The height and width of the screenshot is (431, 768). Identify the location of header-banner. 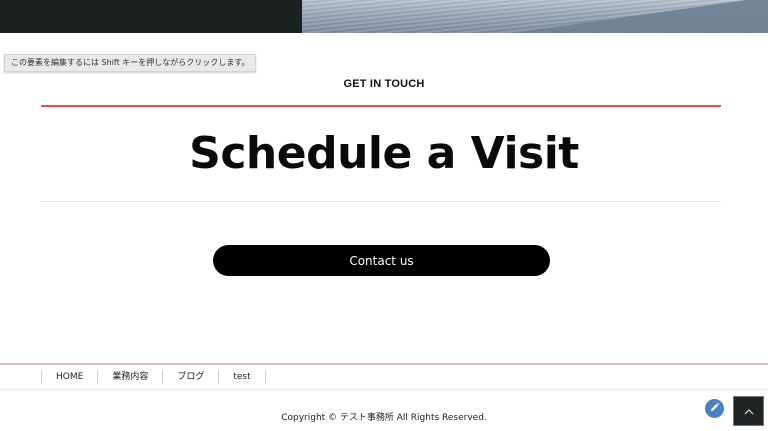
(384, 16).